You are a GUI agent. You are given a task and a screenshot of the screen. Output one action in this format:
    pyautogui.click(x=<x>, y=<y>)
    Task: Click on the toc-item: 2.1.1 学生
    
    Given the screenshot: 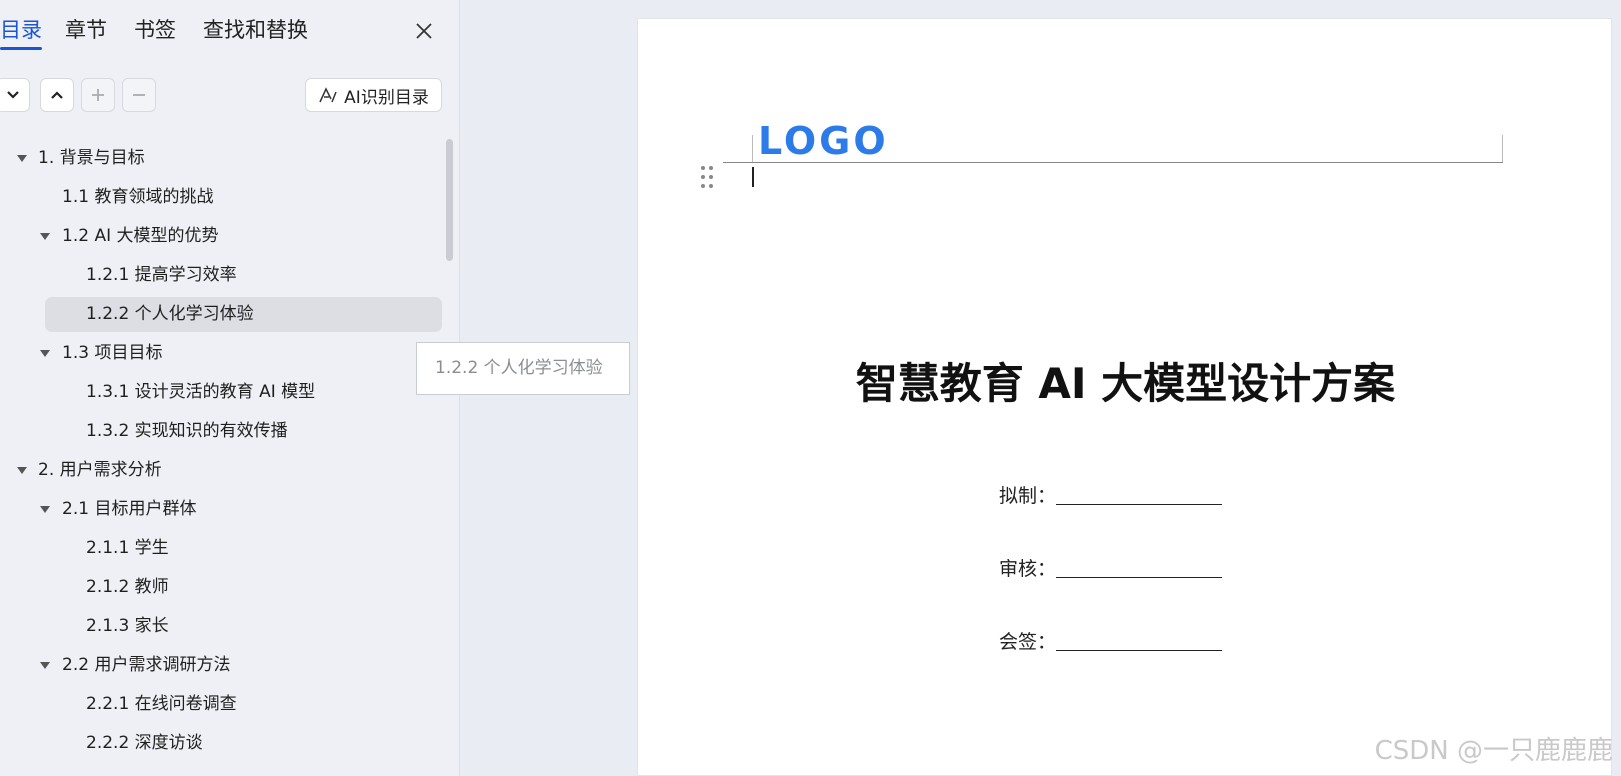 What is the action you would take?
    pyautogui.click(x=220, y=548)
    